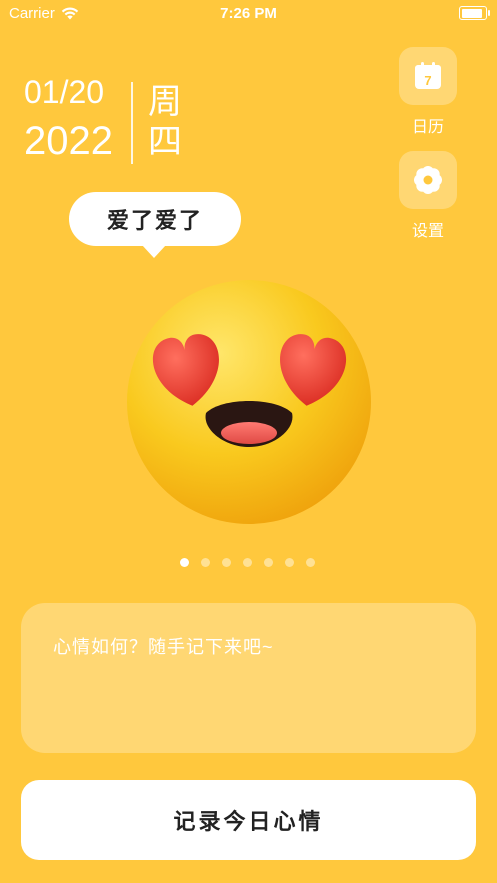 The width and height of the screenshot is (497, 883). What do you see at coordinates (154, 220) in the screenshot?
I see `bubble-text: 爱了爱了` at bounding box center [154, 220].